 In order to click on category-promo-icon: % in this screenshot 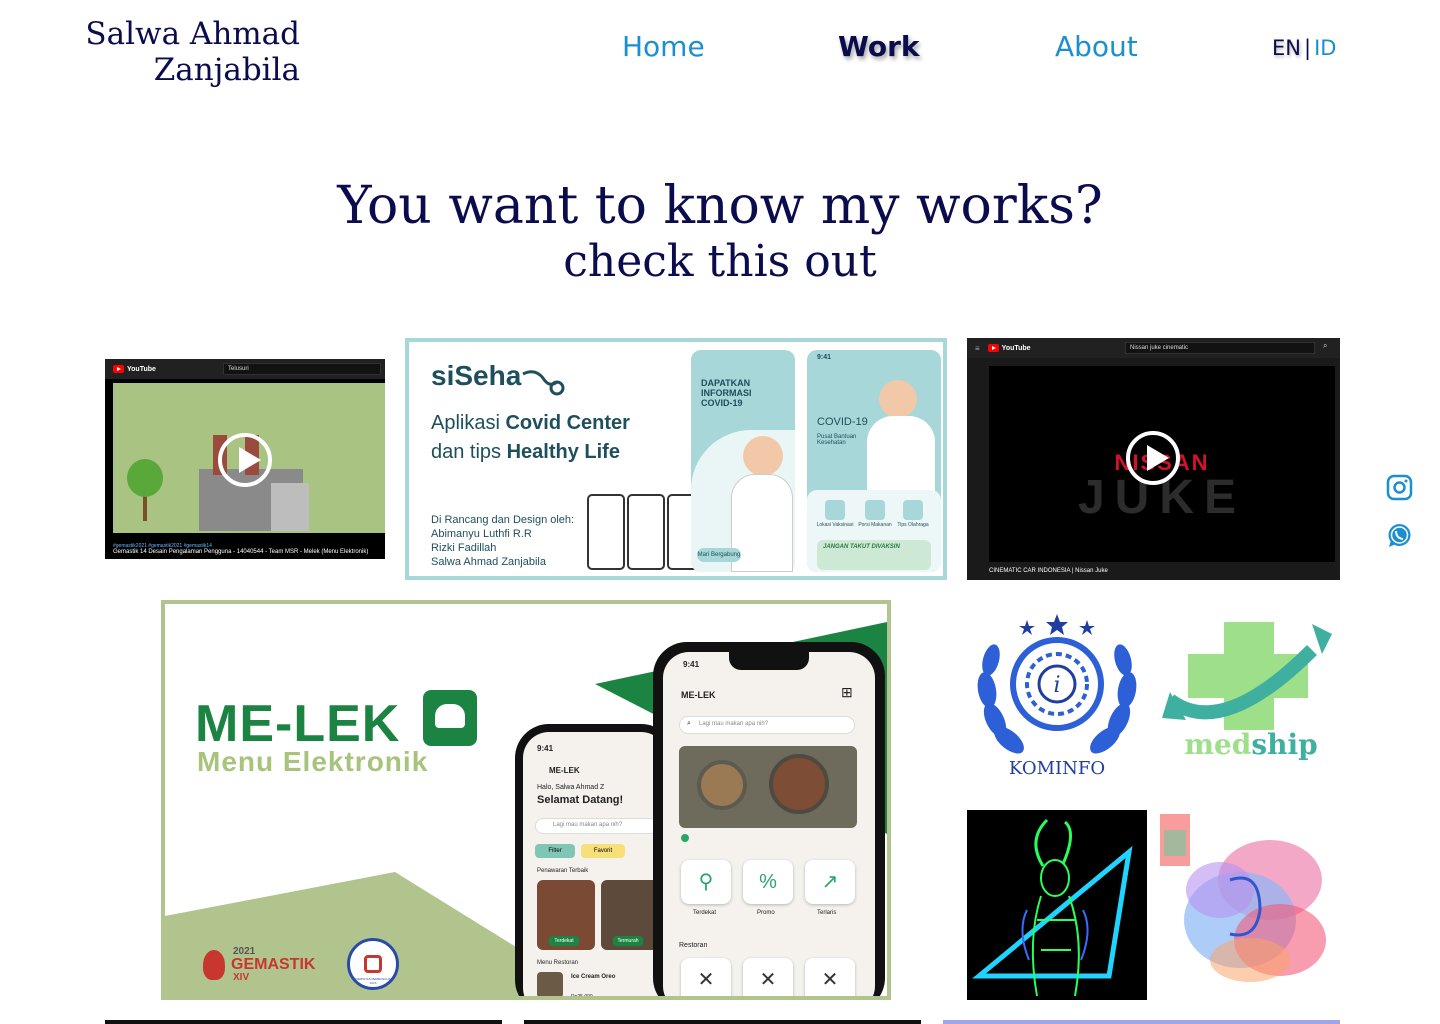, I will do `click(768, 882)`.